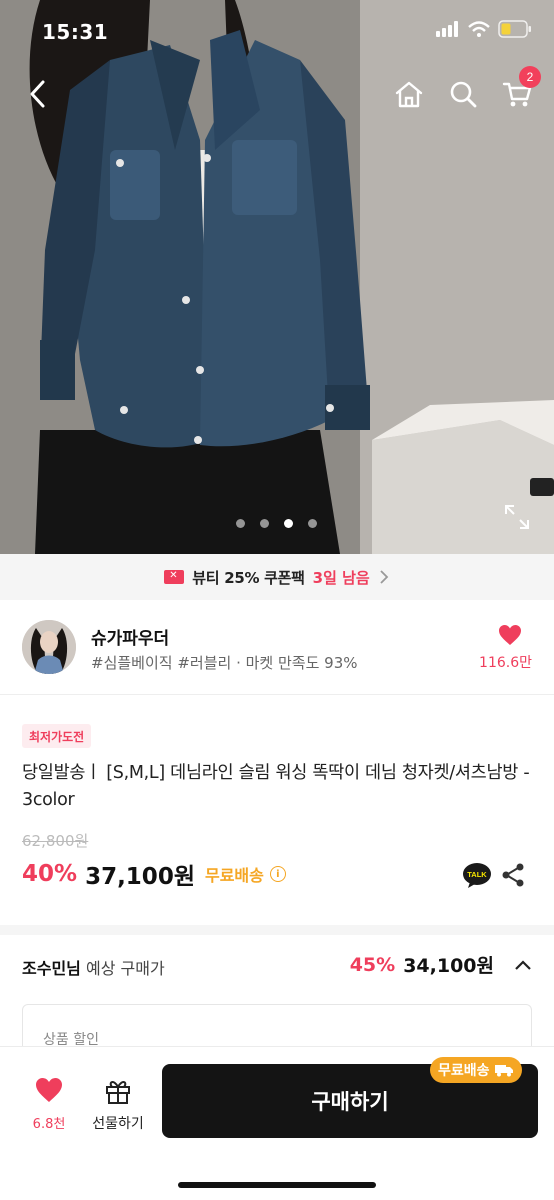 The image size is (554, 1200). What do you see at coordinates (518, 91) in the screenshot?
I see `cart-button: 2` at bounding box center [518, 91].